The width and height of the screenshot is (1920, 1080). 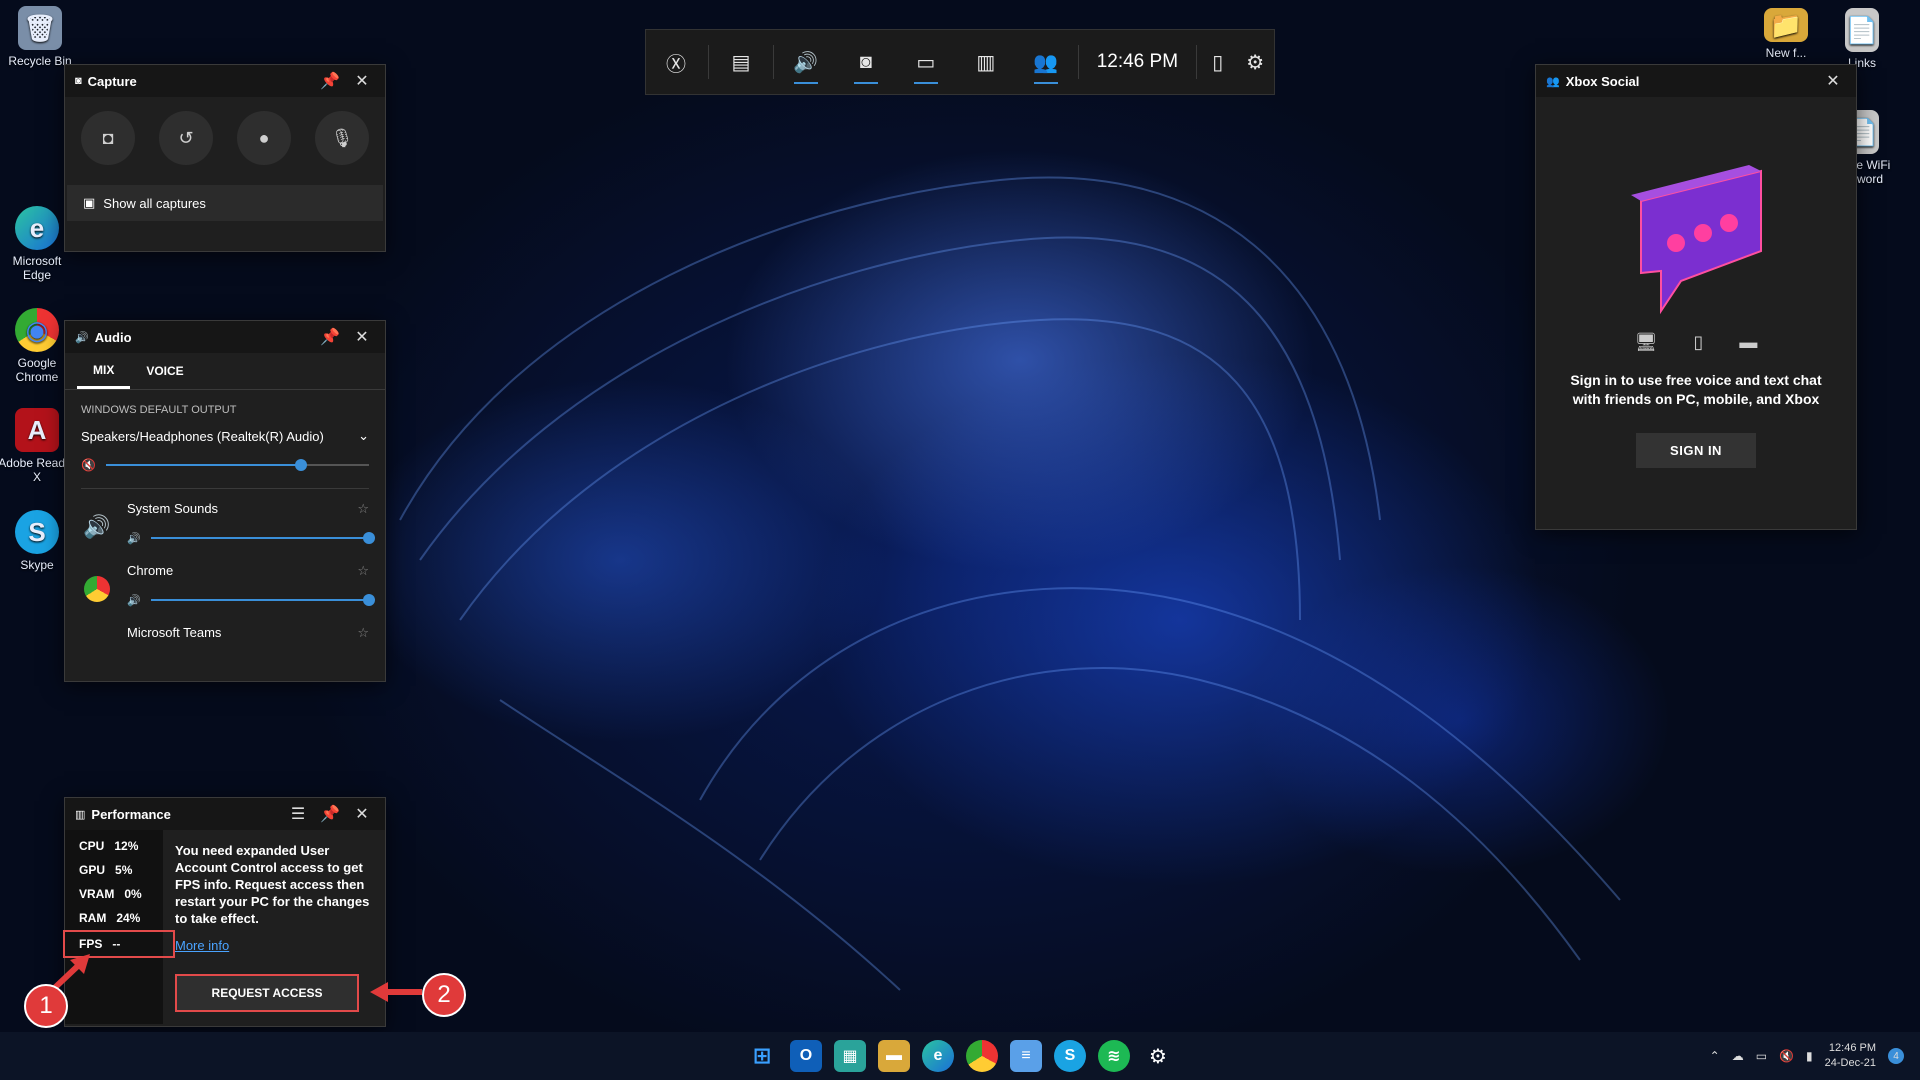 I want to click on capture-icon: ◙, so click(x=865, y=61).